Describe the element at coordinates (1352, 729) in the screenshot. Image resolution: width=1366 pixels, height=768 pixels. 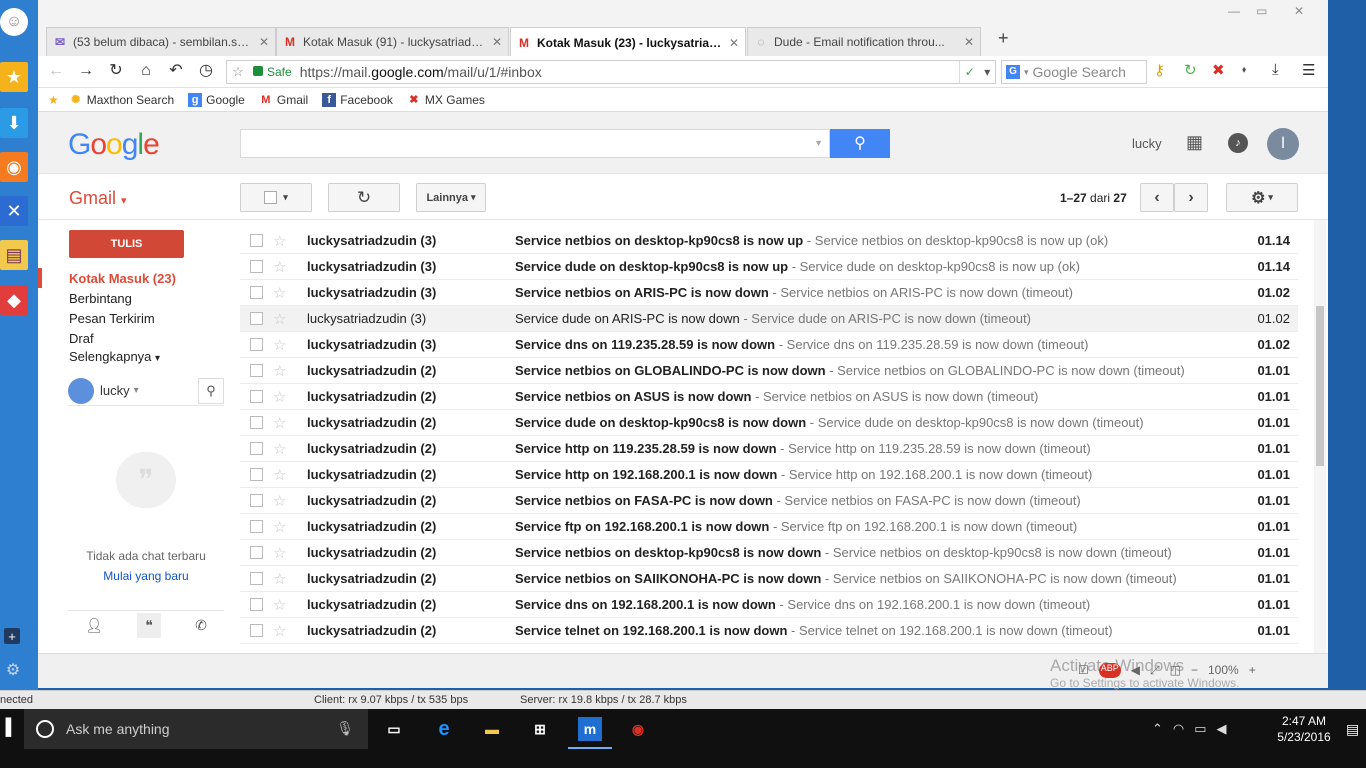
I see `action-center-icon: ▤` at that location.